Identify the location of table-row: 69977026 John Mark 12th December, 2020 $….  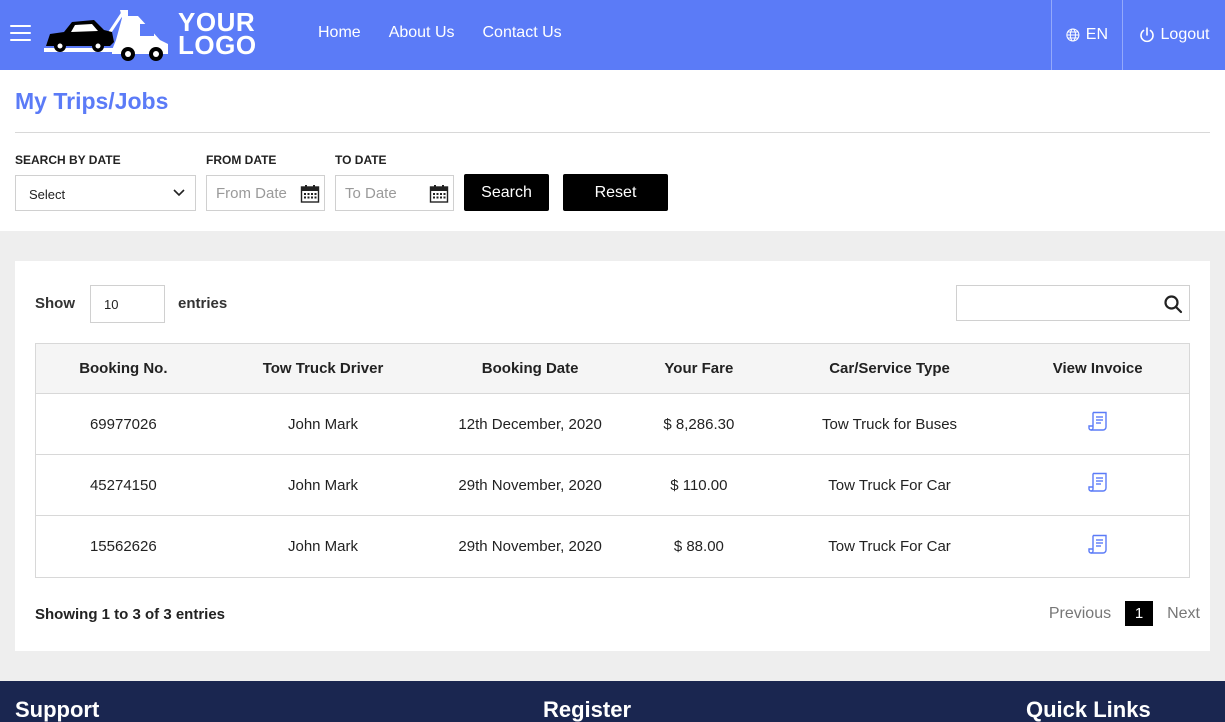
(612, 424).